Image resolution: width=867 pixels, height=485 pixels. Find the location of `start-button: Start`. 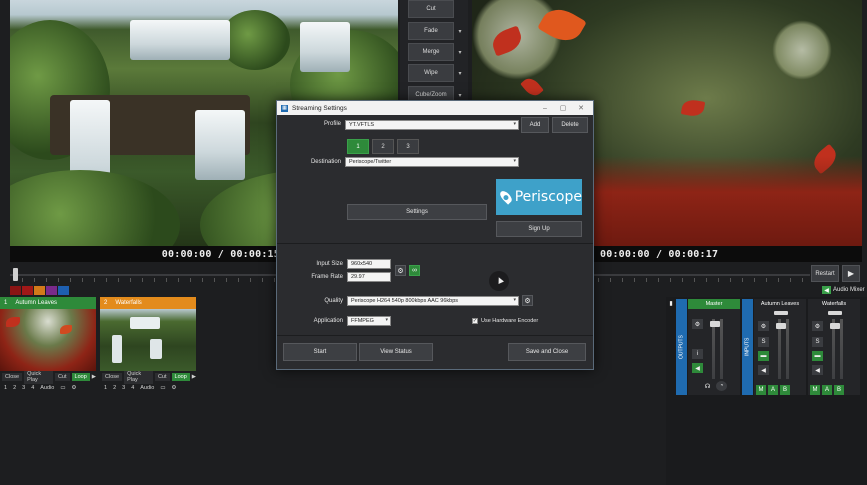

start-button: Start is located at coordinates (320, 352).